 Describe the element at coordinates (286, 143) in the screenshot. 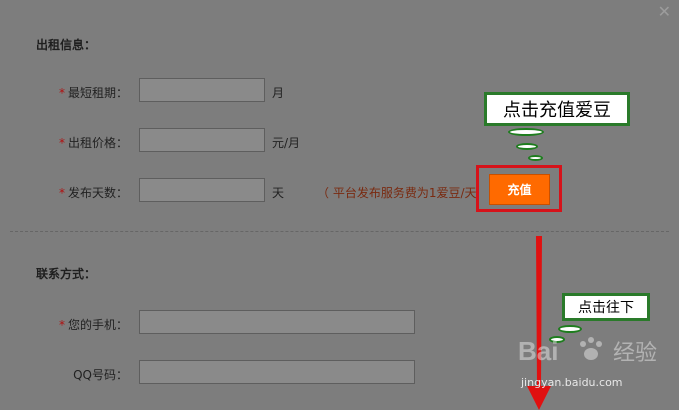

I see `price-unit: 元/月` at that location.